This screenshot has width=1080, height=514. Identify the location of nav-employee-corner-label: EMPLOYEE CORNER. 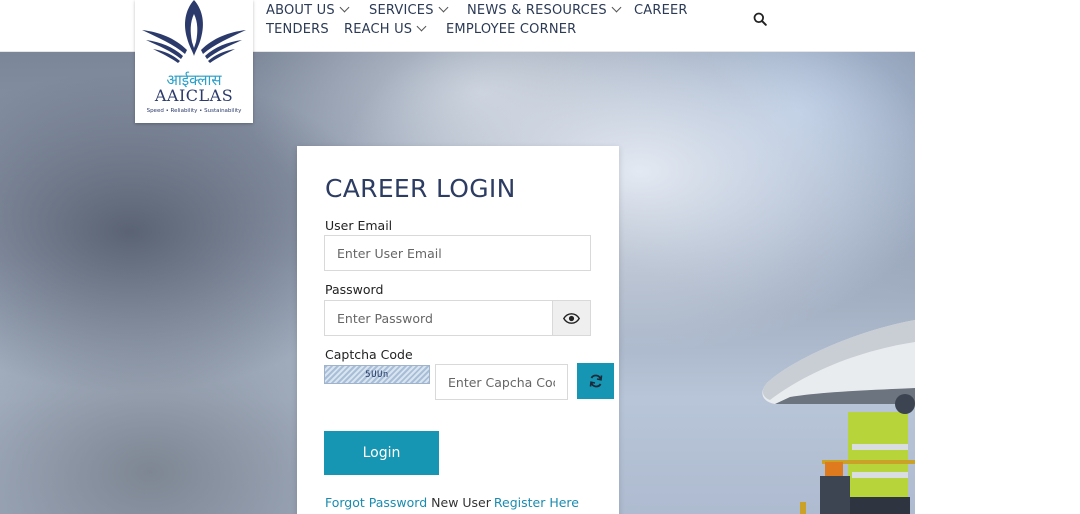
(511, 29).